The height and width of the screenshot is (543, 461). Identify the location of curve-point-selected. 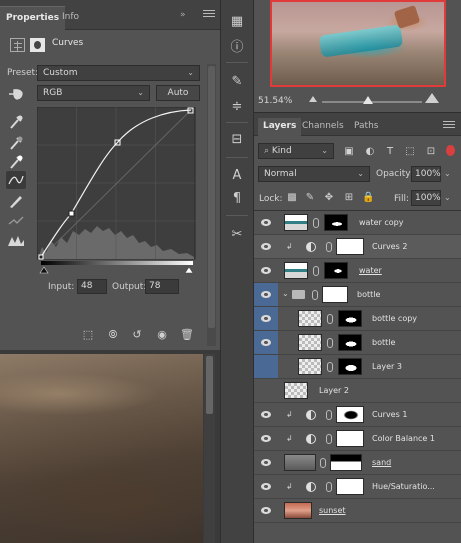
(71, 213).